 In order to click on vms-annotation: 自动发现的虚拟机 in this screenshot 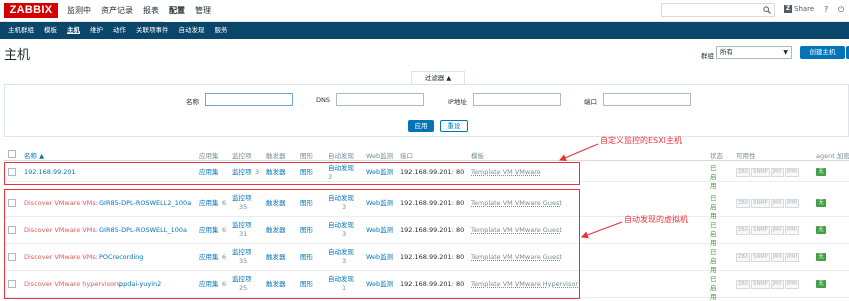, I will do `click(656, 219)`.